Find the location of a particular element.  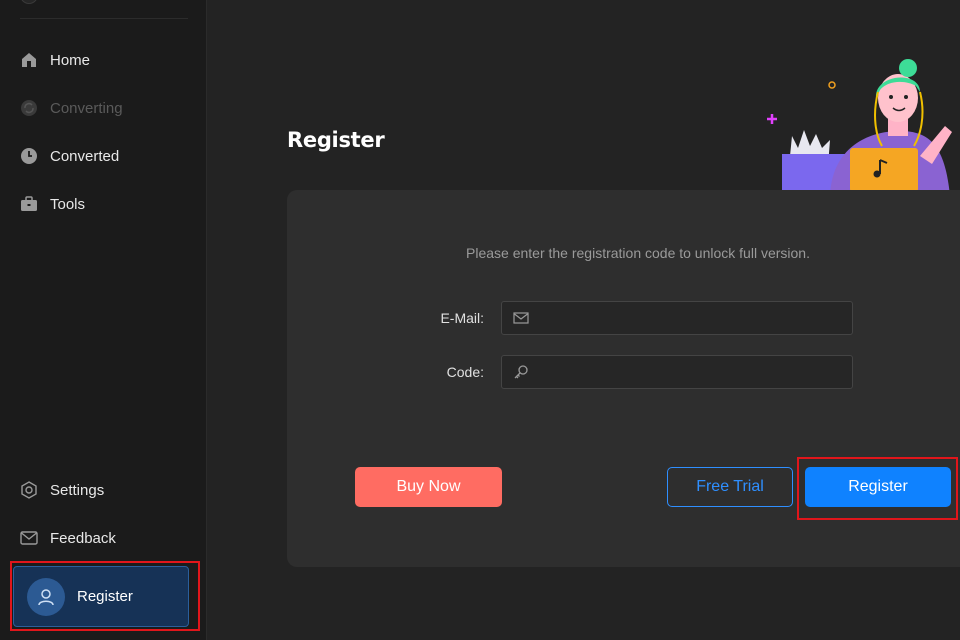

code-label: Code: is located at coordinates (465, 372).